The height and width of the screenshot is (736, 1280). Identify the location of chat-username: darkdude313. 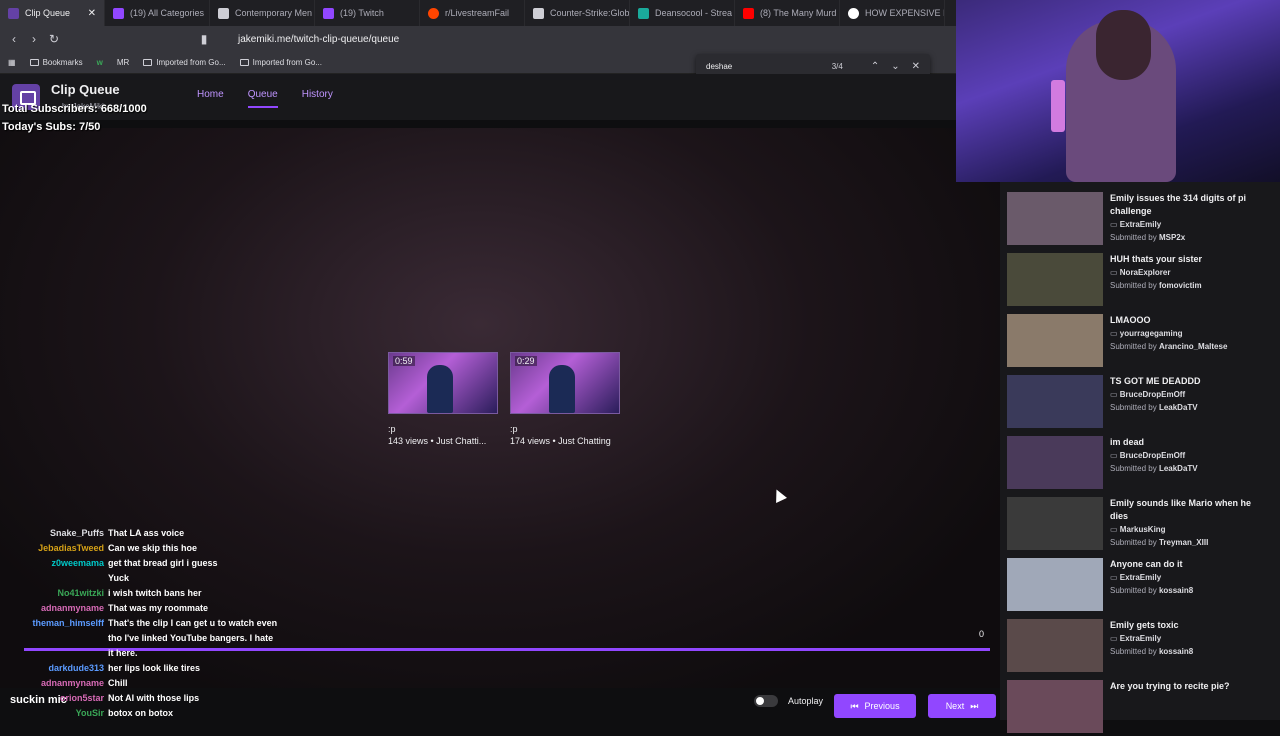
(52, 668).